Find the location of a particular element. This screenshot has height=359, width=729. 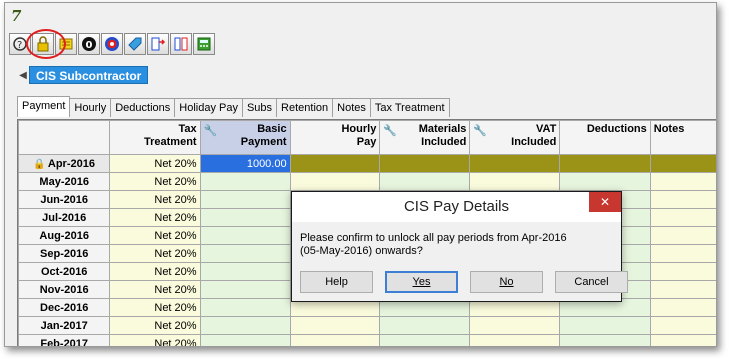

tax-treatment-header: Tax Treatment is located at coordinates (155, 137).